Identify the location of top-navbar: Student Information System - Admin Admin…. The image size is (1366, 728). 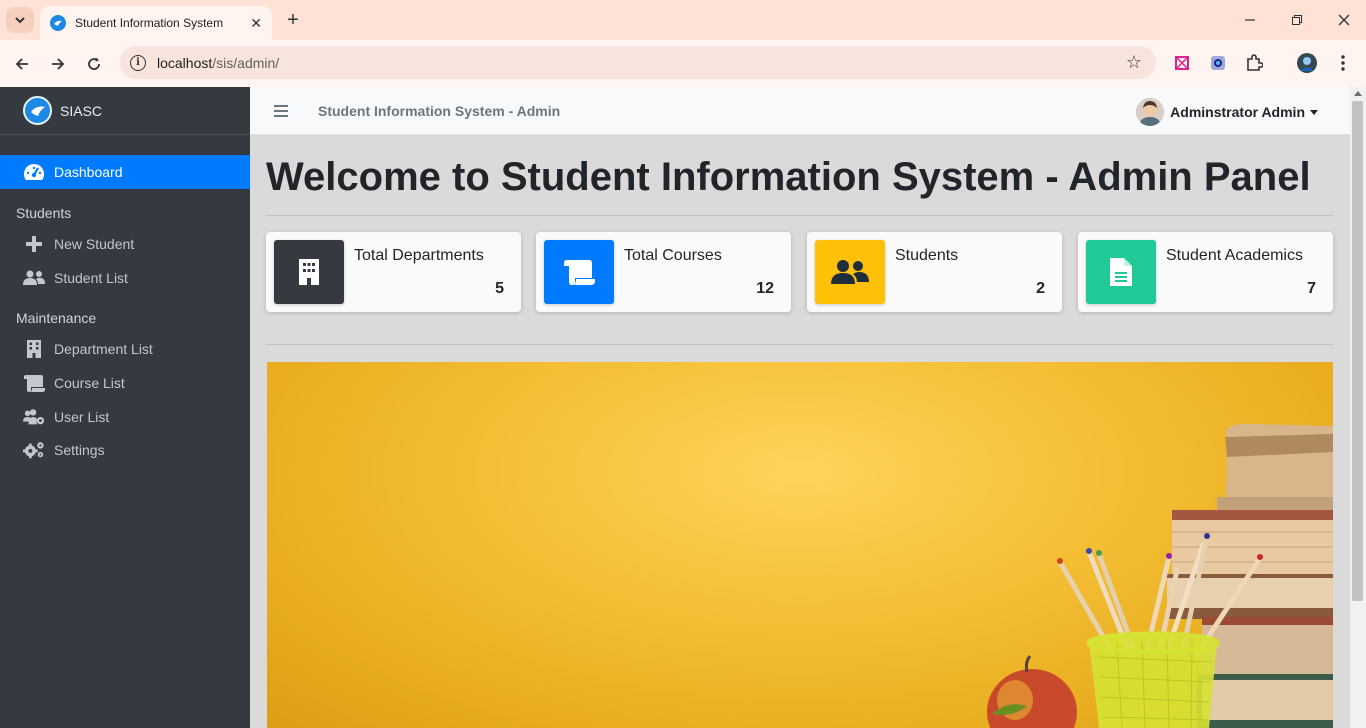
(800, 111).